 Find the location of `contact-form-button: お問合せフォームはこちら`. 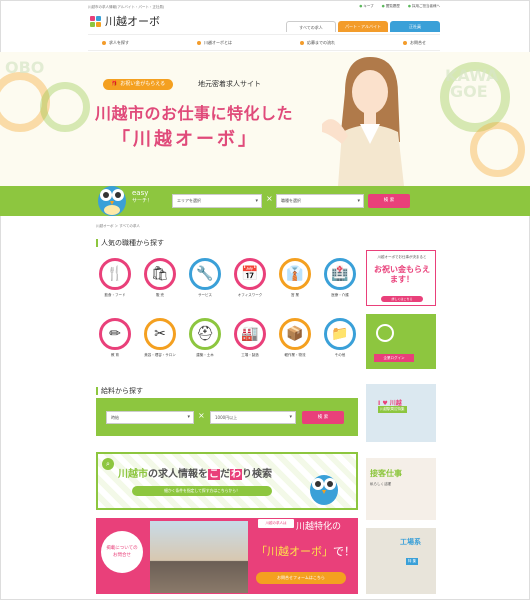

contact-form-button: お問合せフォームはこちら is located at coordinates (301, 578).